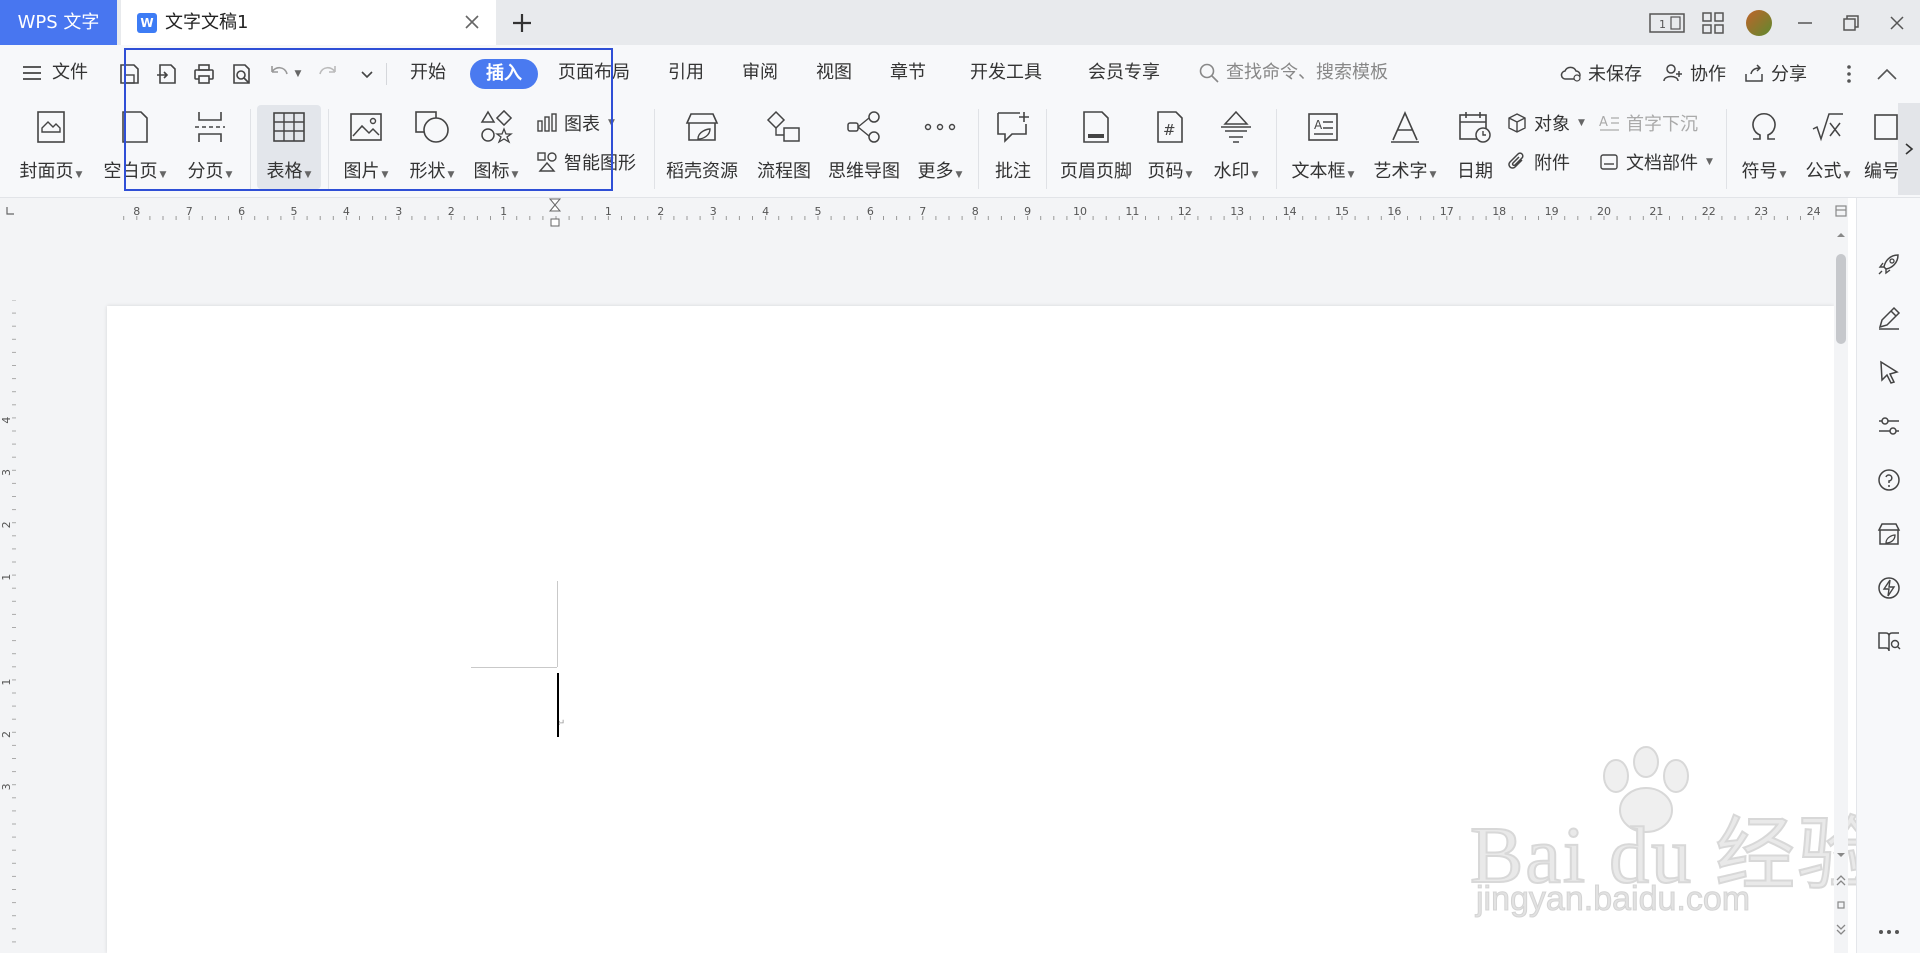  Describe the element at coordinates (1307, 72) in the screenshot. I see `search-placeholder: 查找命令、搜索模板` at that location.